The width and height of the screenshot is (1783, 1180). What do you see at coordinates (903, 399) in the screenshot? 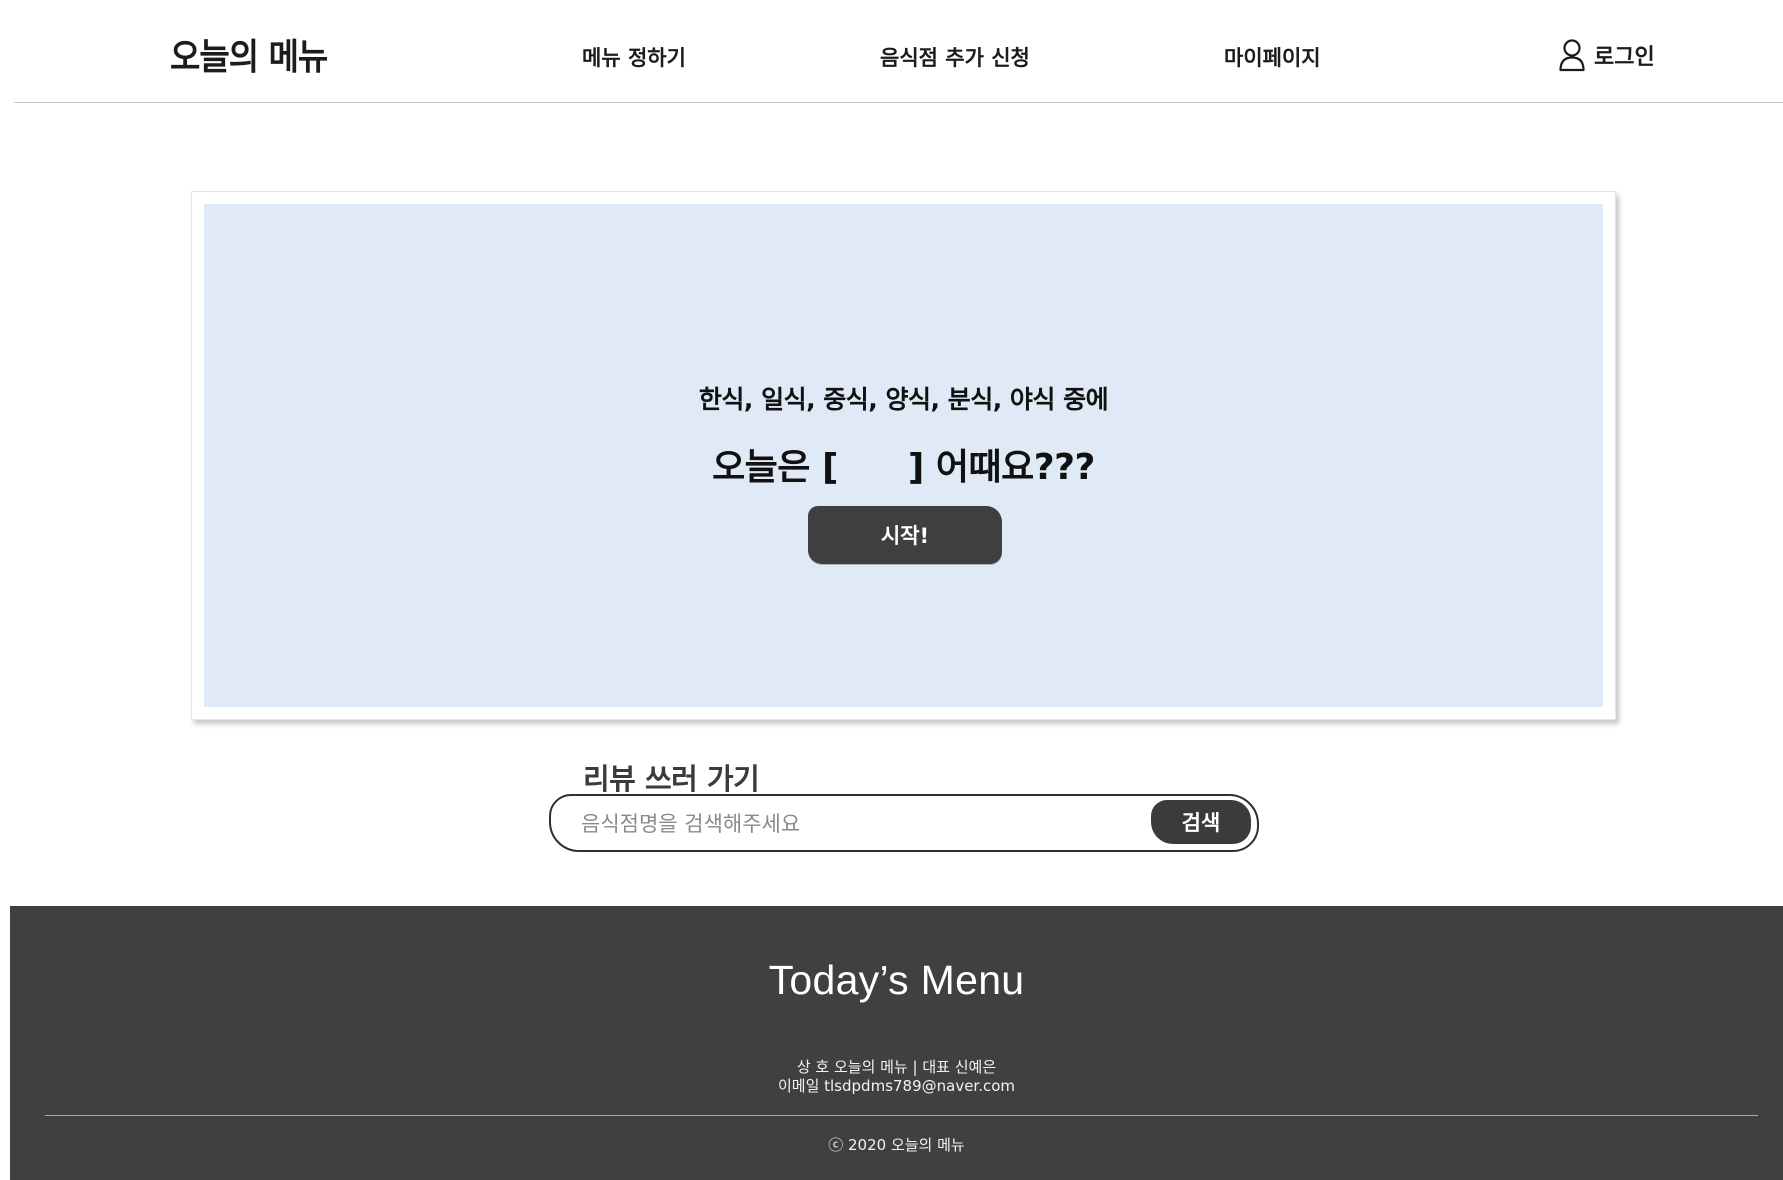
I see `hero-subtitle: 한식, 일식, 중식, 양식, 분식, 야식 중에` at bounding box center [903, 399].